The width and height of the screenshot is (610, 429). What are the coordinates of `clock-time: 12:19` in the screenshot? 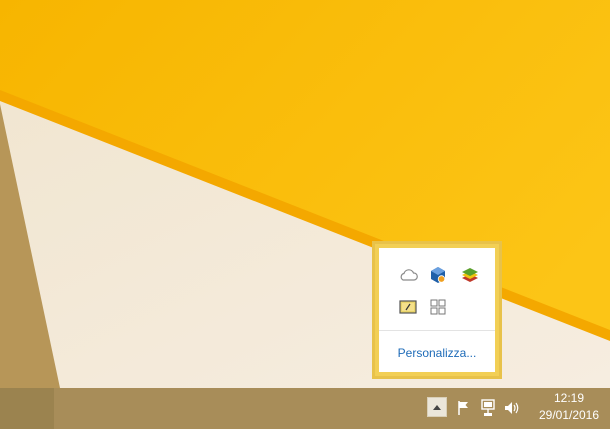 It's located at (569, 398).